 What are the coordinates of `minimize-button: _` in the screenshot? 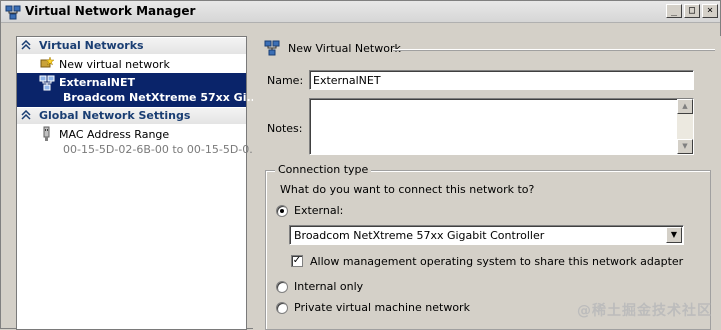 It's located at (674, 11).